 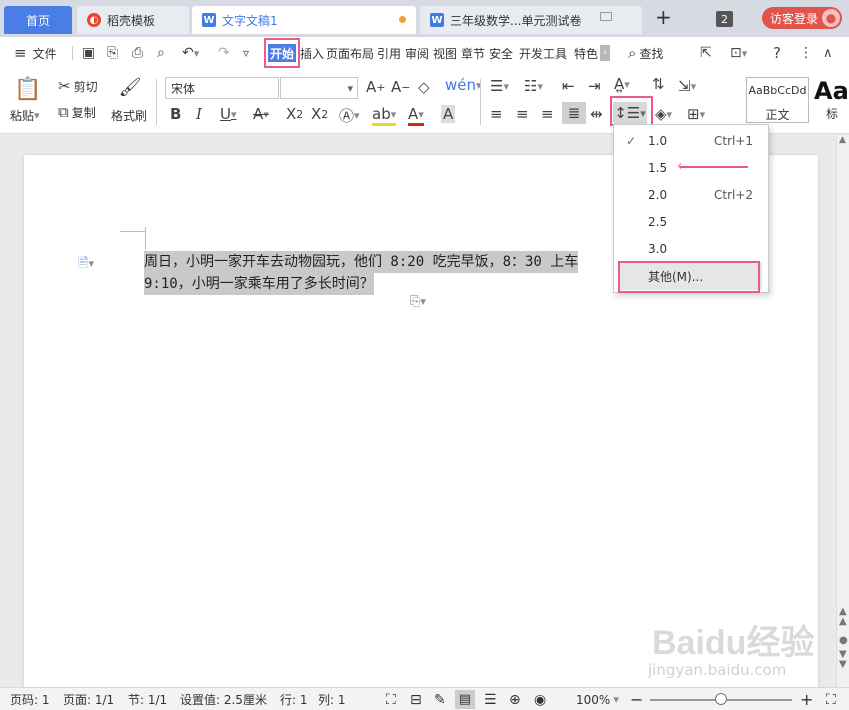 What do you see at coordinates (319, 88) in the screenshot?
I see `font-size-select: ▾` at bounding box center [319, 88].